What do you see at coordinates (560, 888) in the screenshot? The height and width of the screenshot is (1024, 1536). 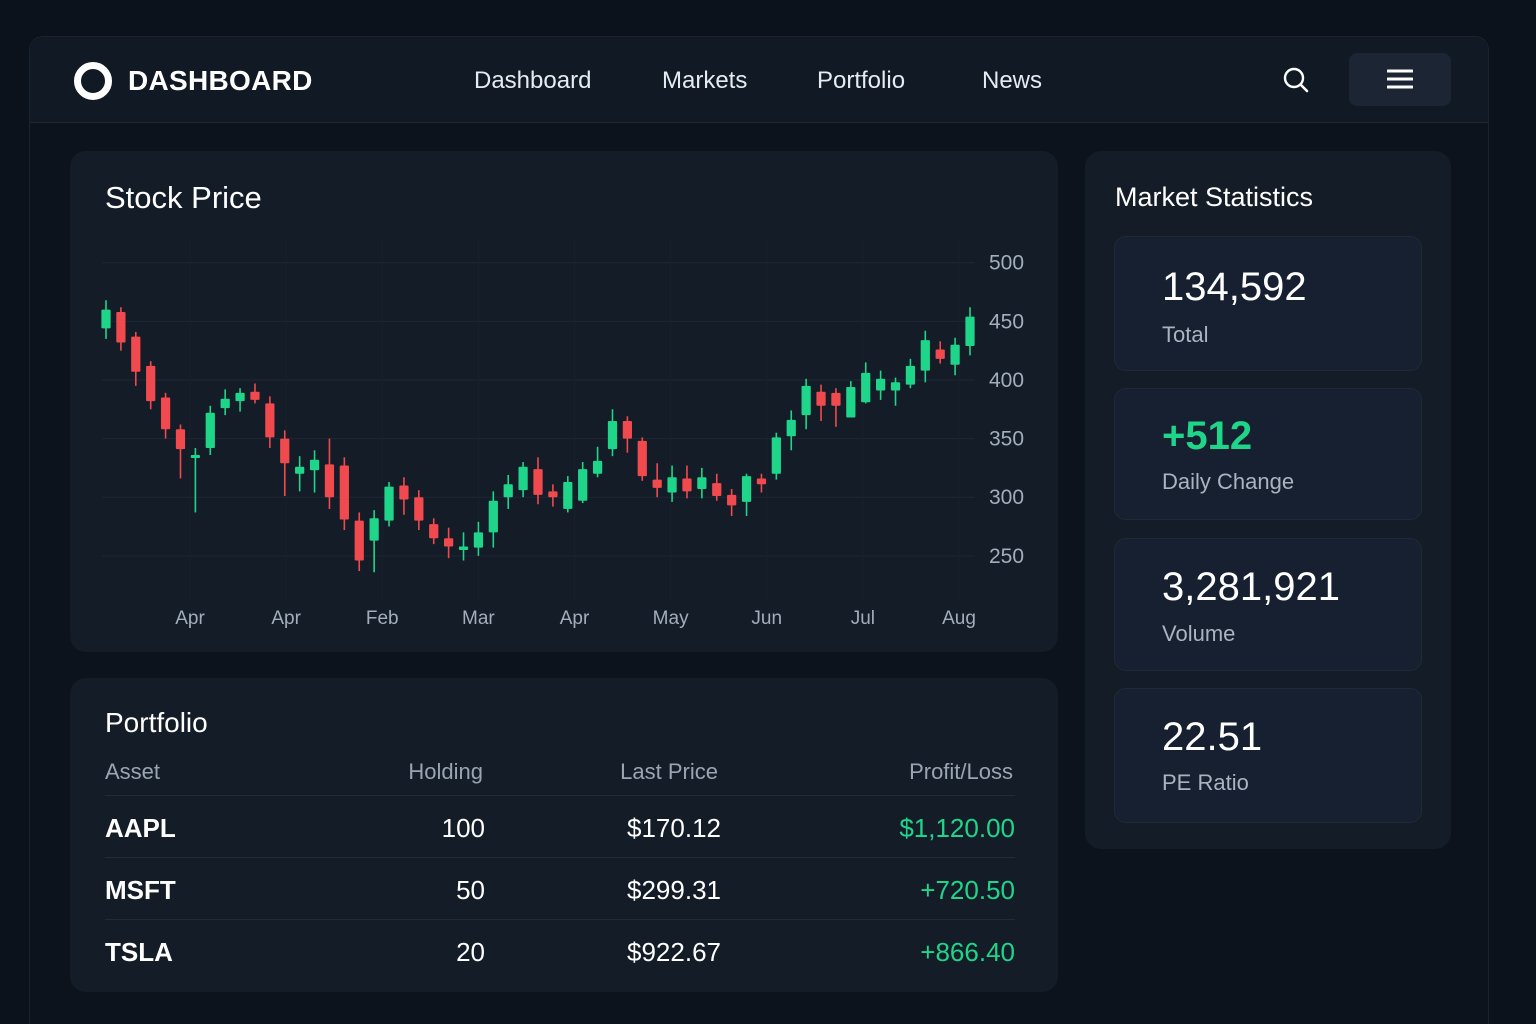 I see `table-row: MSFT 50 $299.31 +720.50` at bounding box center [560, 888].